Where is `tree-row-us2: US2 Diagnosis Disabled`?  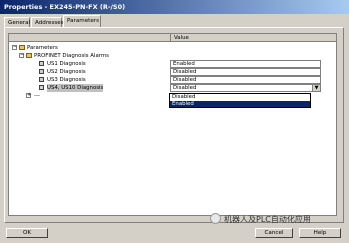 tree-row-us2: US2 Diagnosis Disabled is located at coordinates (172, 72).